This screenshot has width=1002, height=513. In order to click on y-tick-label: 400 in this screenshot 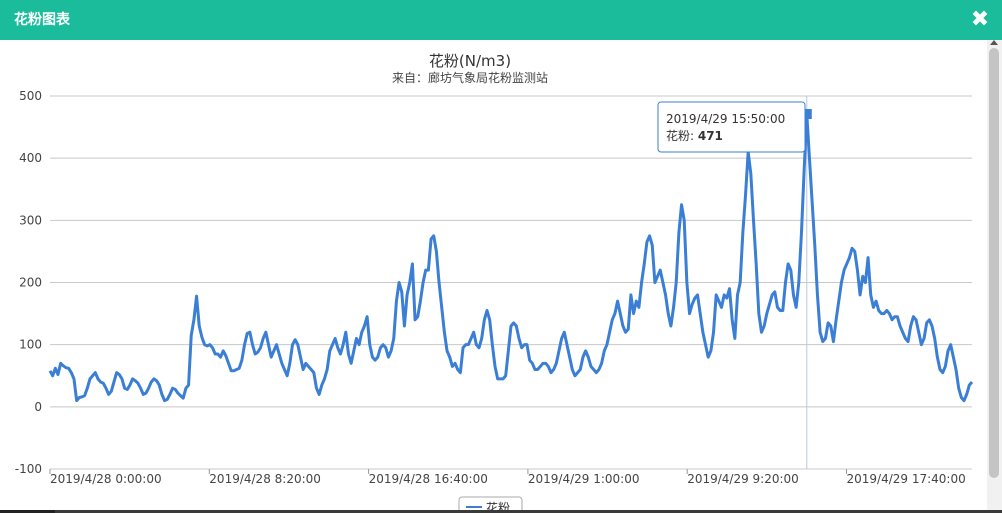, I will do `click(30, 158)`.